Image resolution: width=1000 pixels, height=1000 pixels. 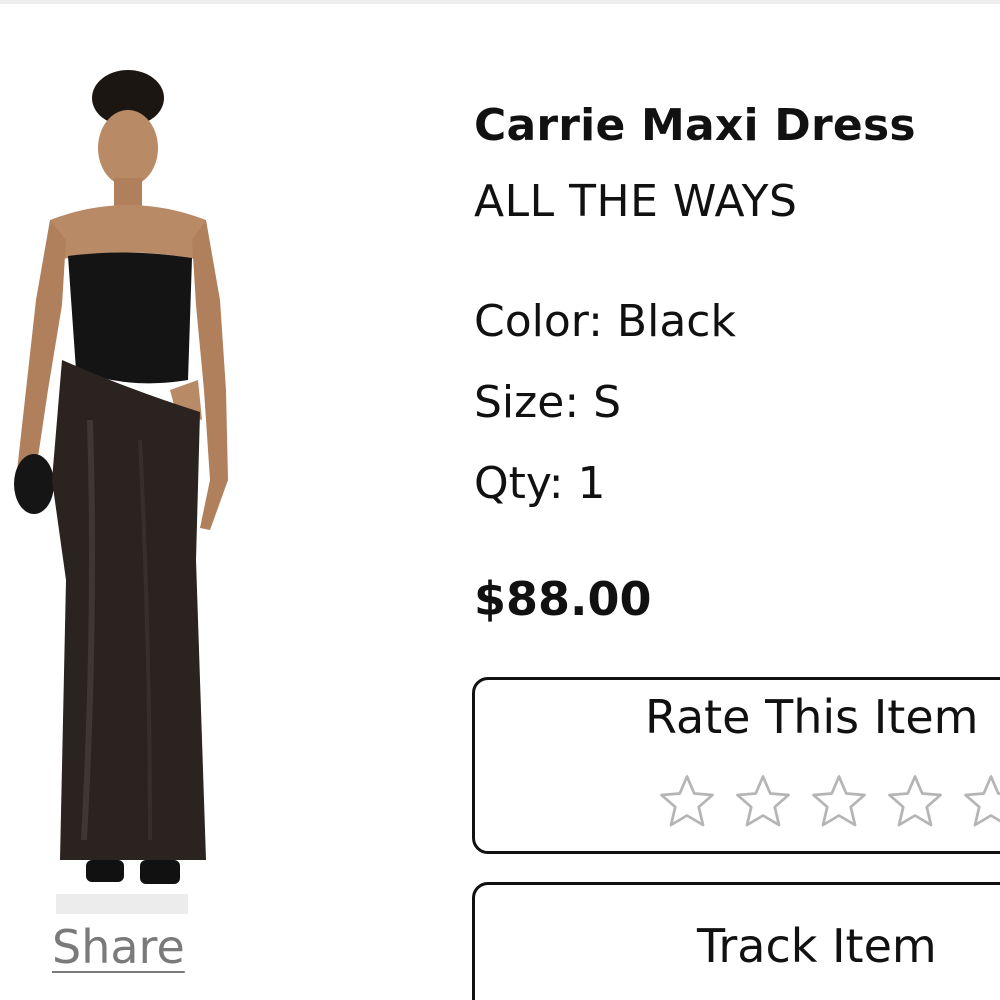 I want to click on share-link: Share, so click(x=118, y=947).